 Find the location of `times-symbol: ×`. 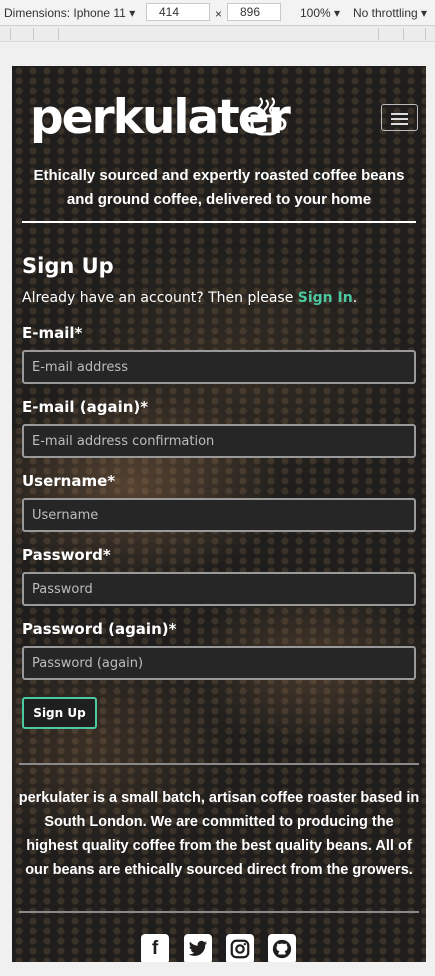

times-symbol: × is located at coordinates (219, 14).